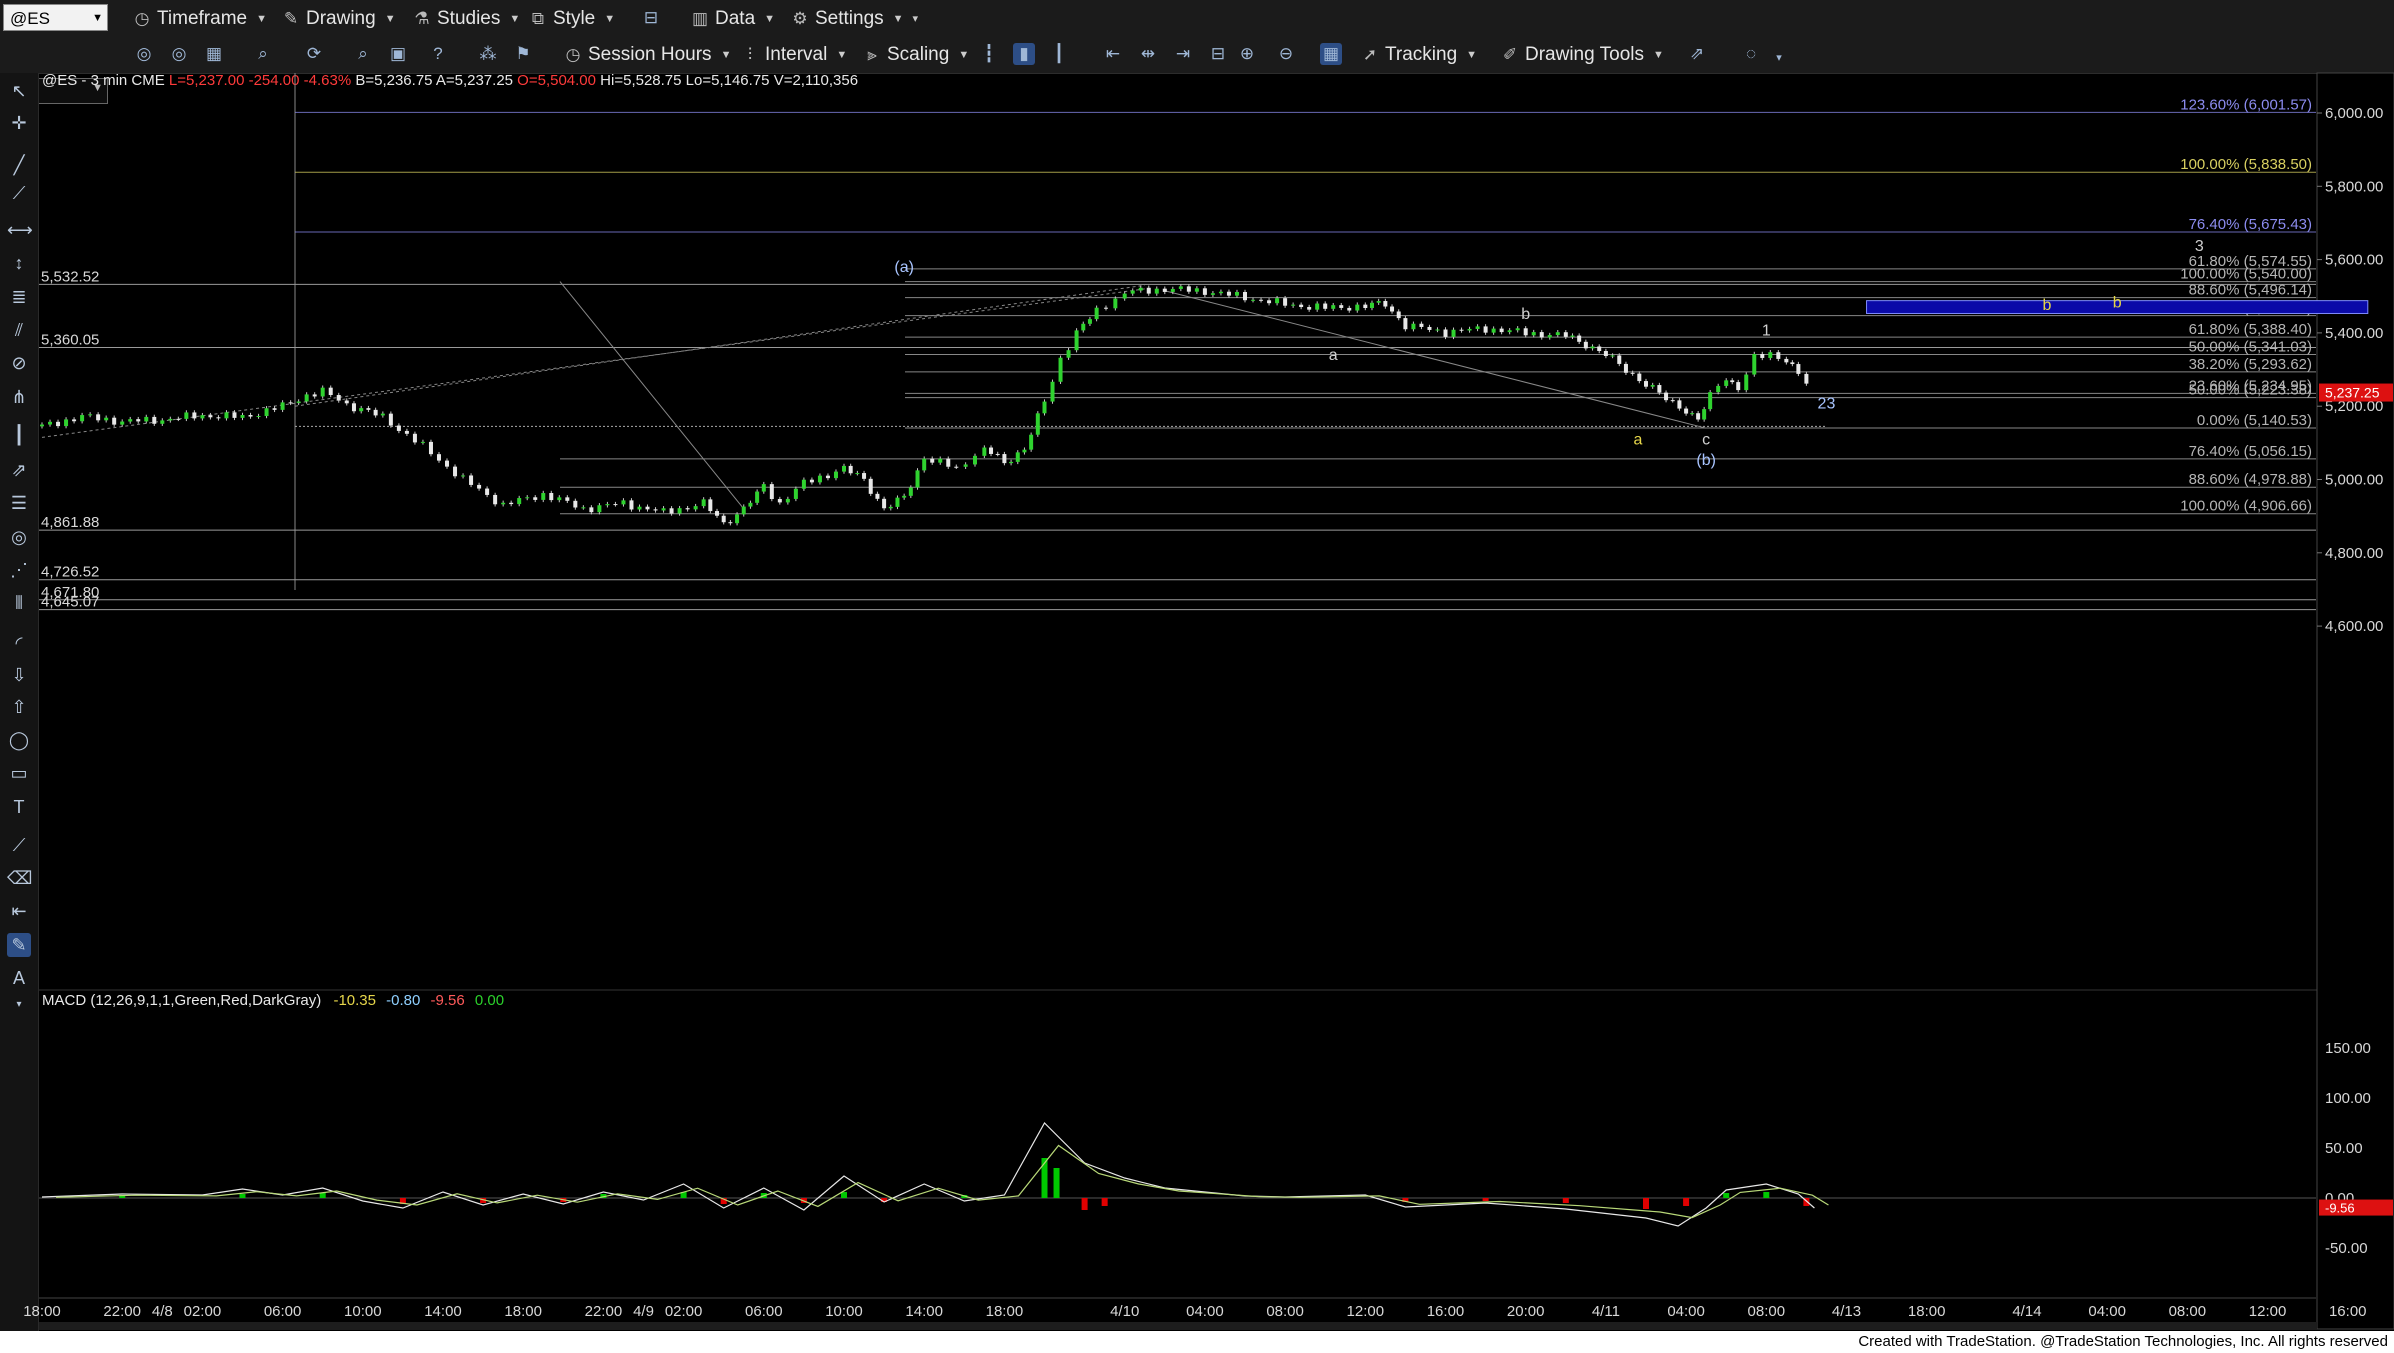 The height and width of the screenshot is (1353, 2394). Describe the element at coordinates (2047, 305) in the screenshot. I see `wave-label: b` at that location.